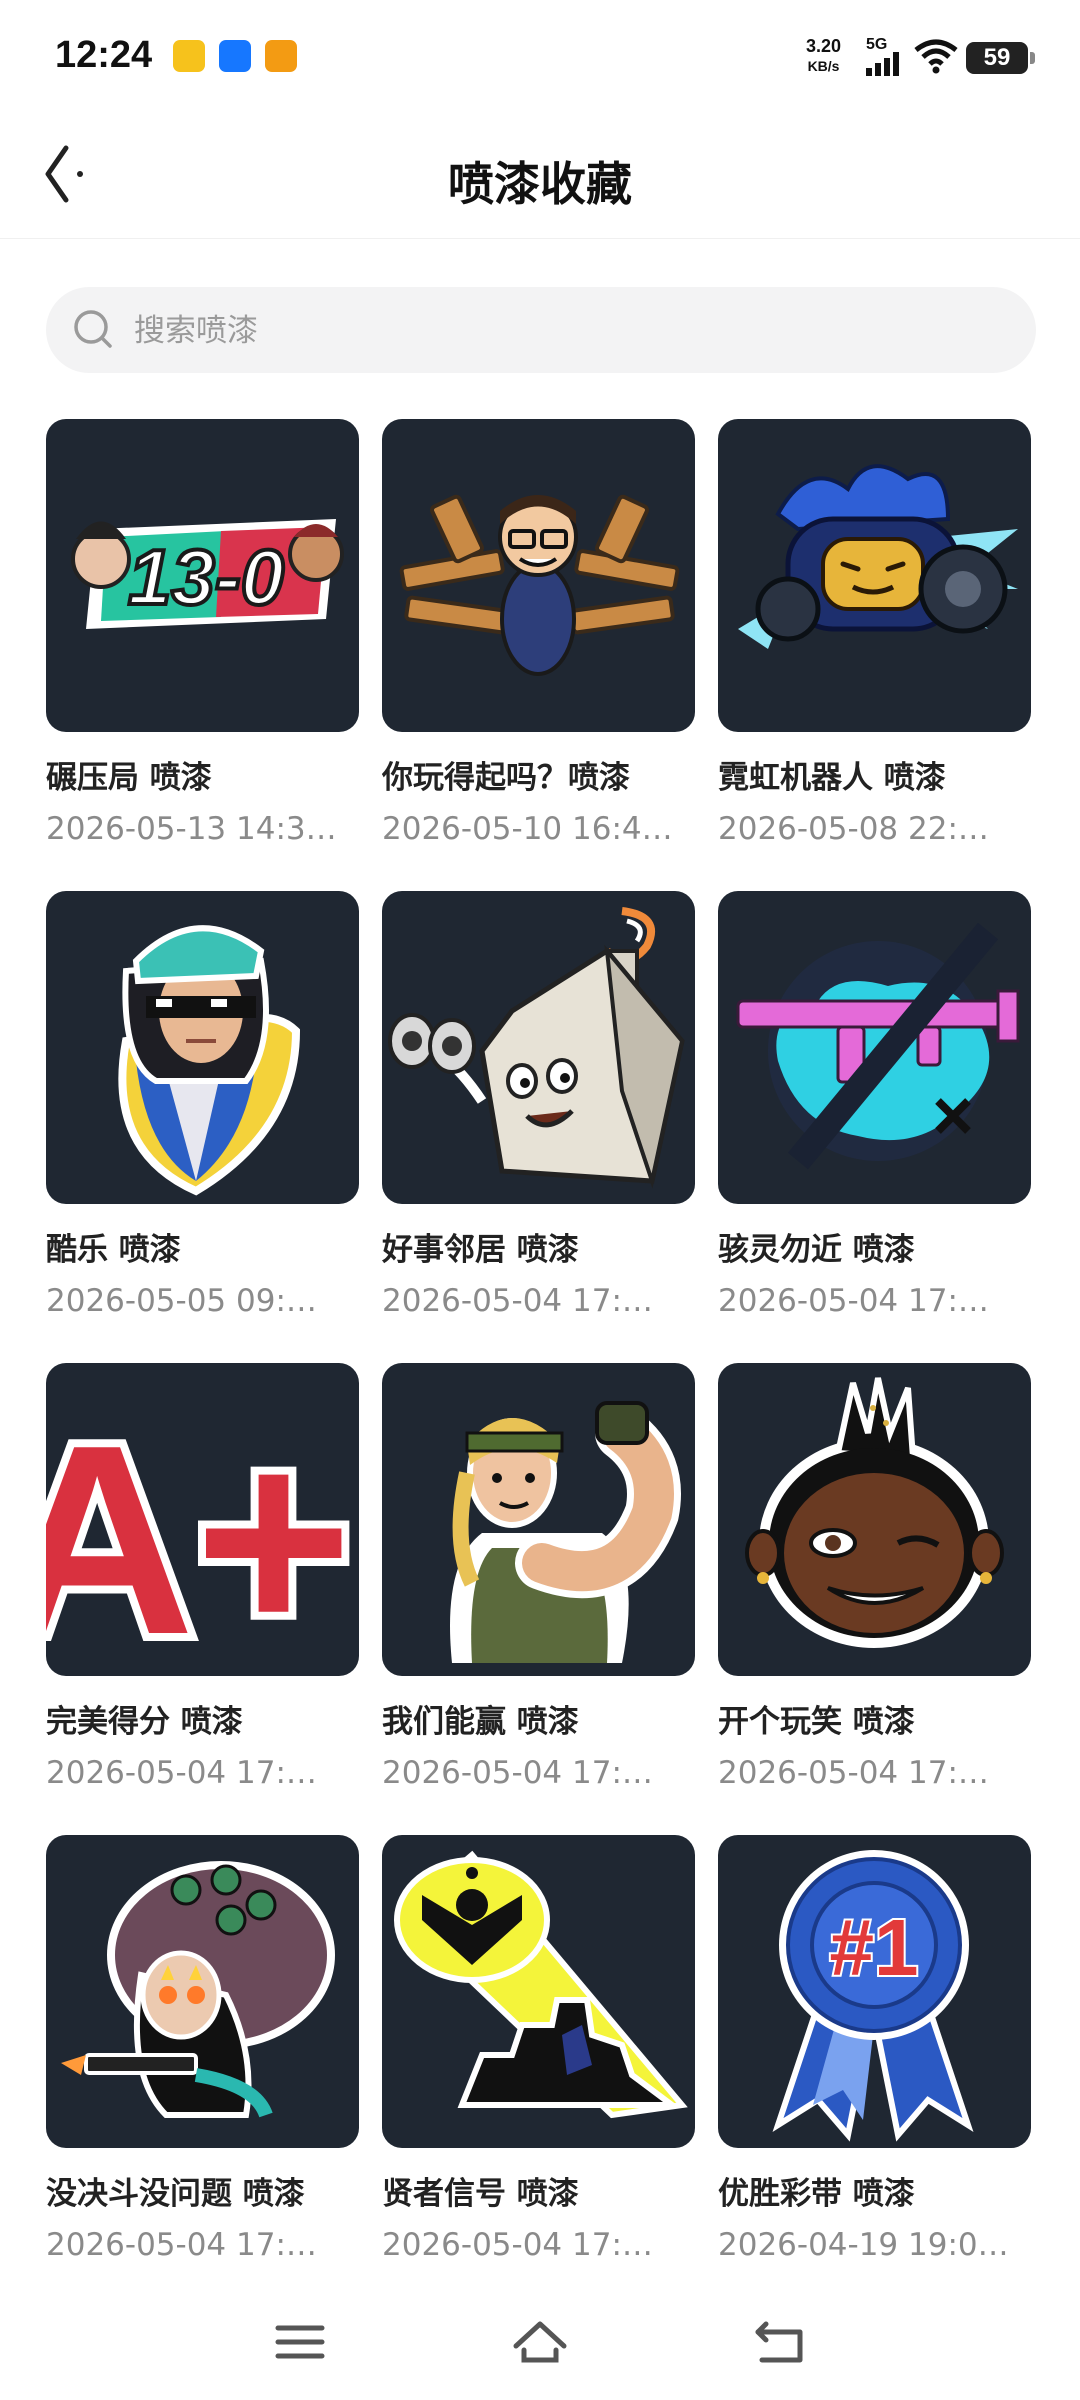 The width and height of the screenshot is (1080, 2400). I want to click on spray-name: 好事邻居 喷漆, so click(480, 1250).